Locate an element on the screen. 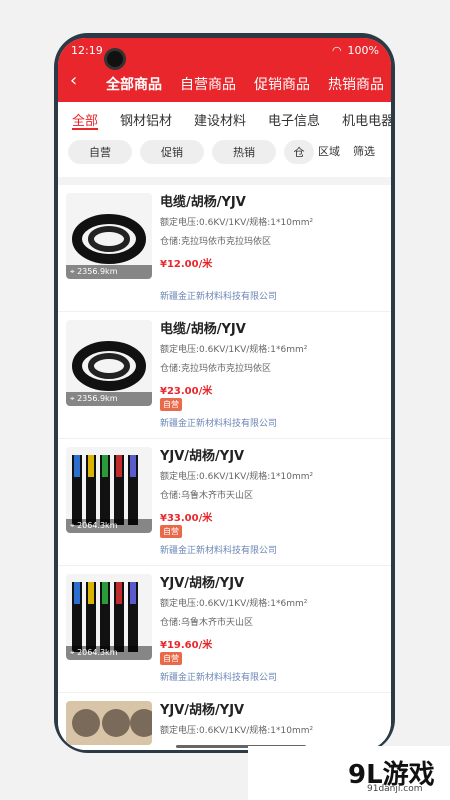  watermark: 9L游戏 91danji.com is located at coordinates (349, 773).